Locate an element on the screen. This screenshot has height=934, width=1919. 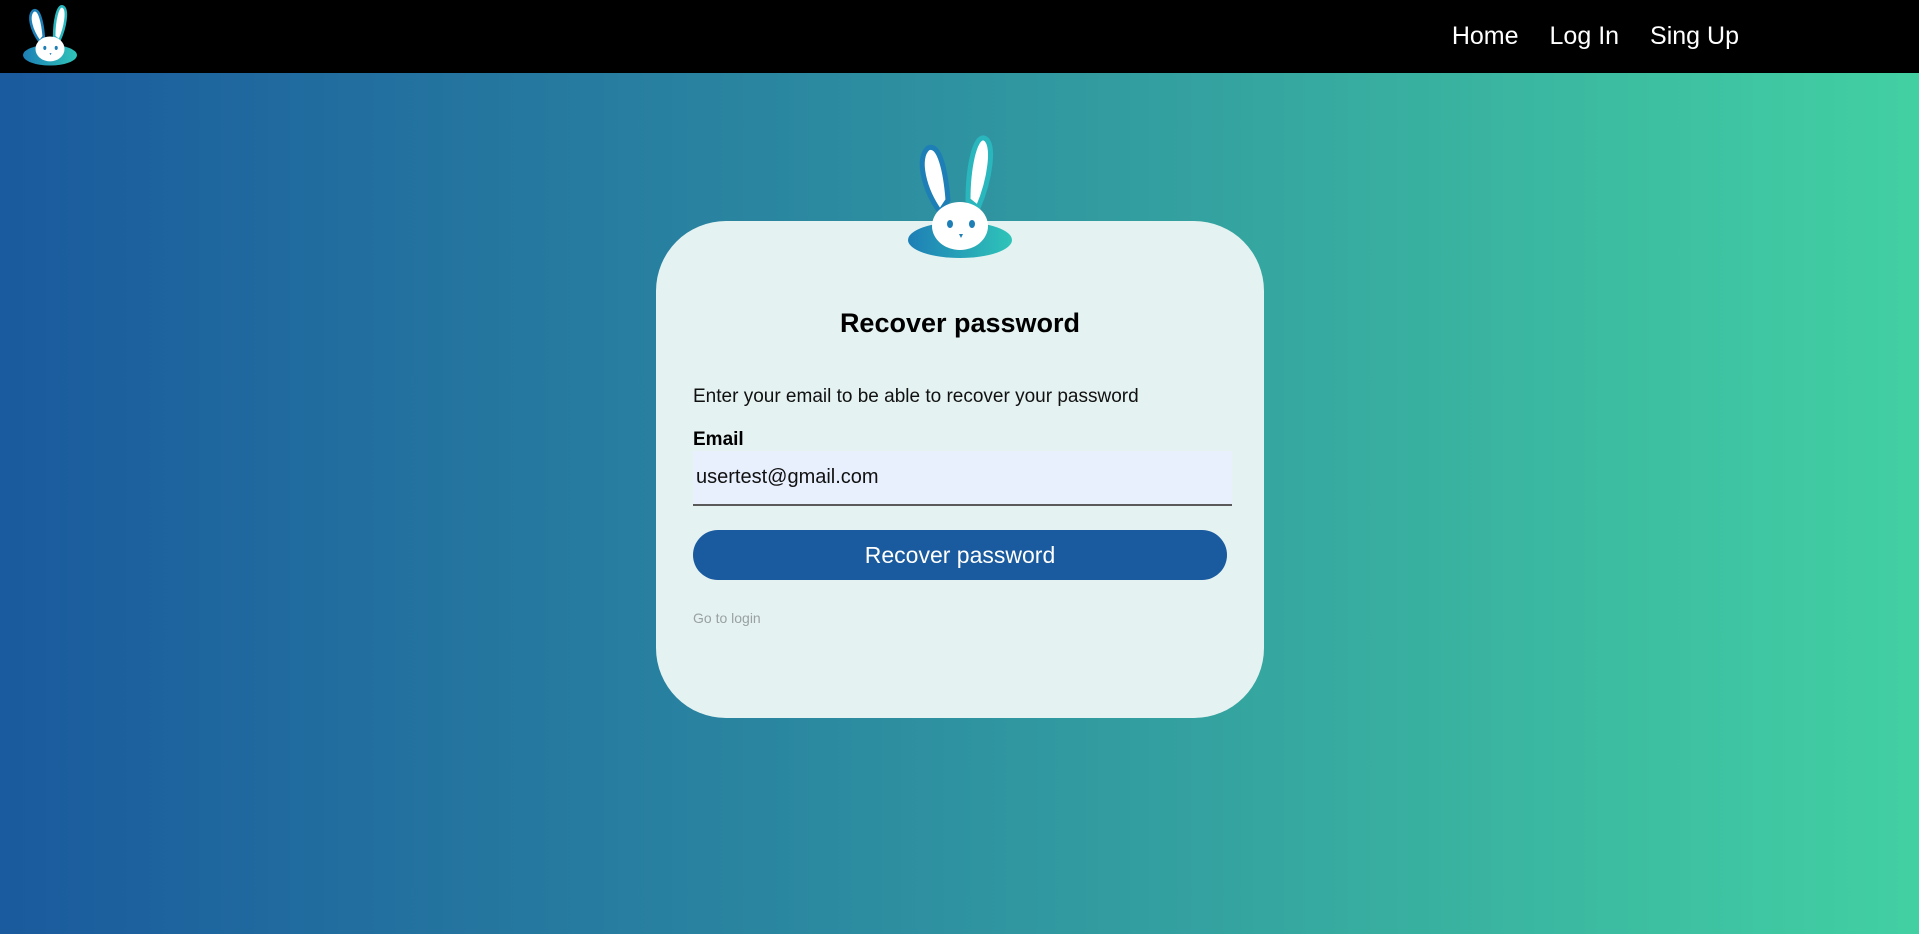
nav-links: Home Log In Sing Up is located at coordinates (1595, 36).